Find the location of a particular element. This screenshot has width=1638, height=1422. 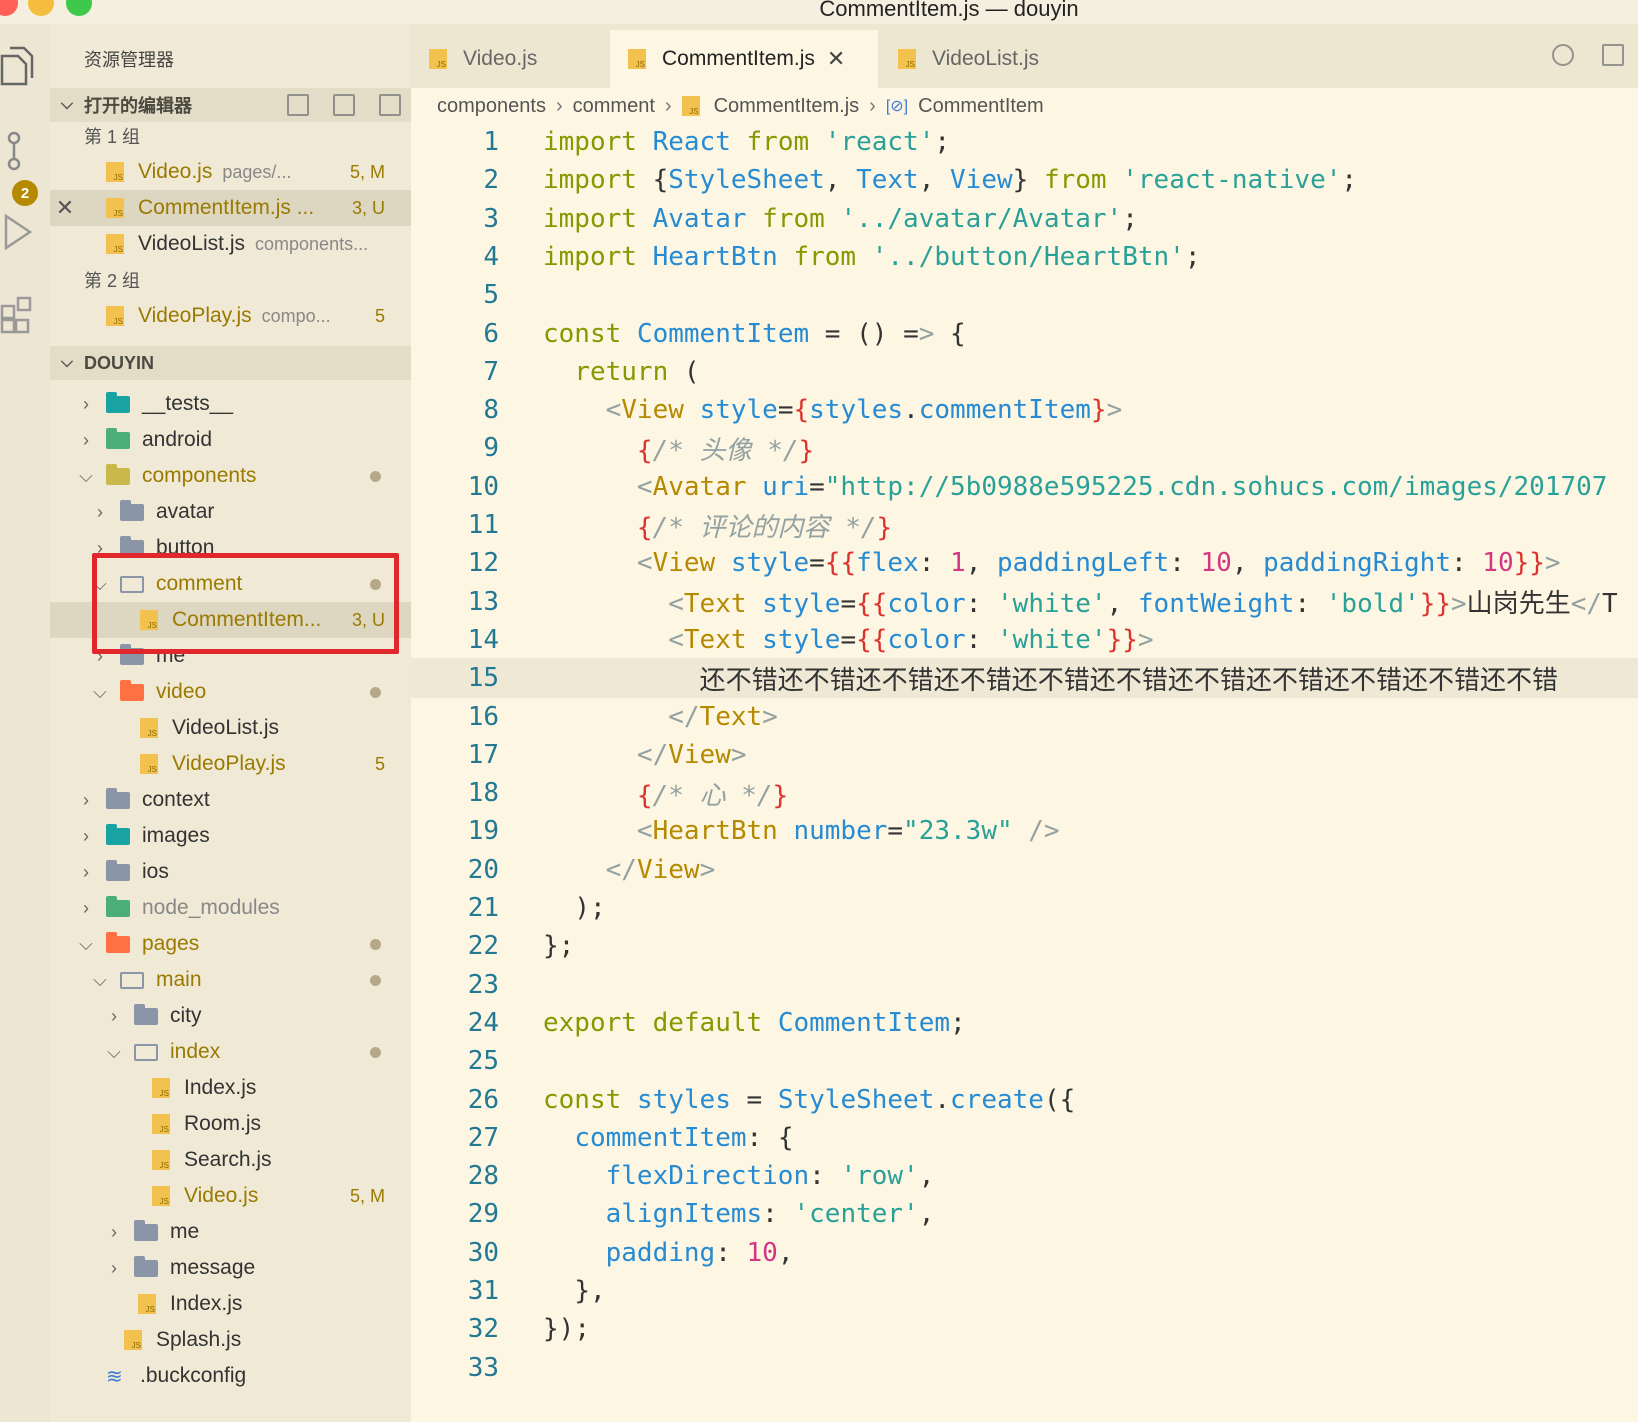

code-line: 27 commentItem: { is located at coordinates (1024, 1138).